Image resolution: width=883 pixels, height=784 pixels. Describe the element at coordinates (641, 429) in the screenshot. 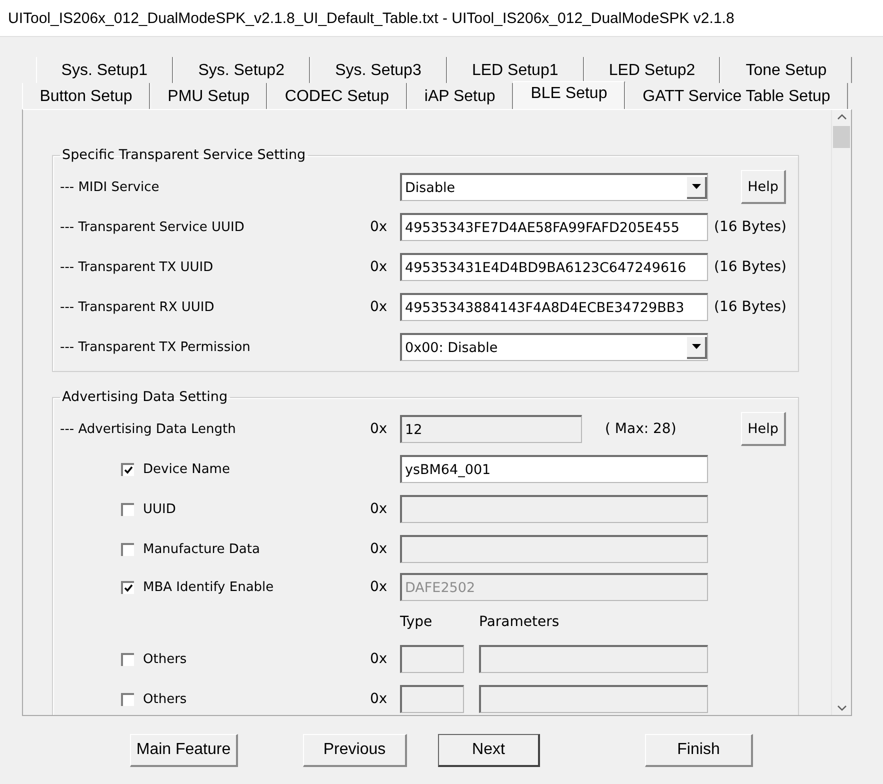

I see `max-note: ( Max: 28)` at that location.